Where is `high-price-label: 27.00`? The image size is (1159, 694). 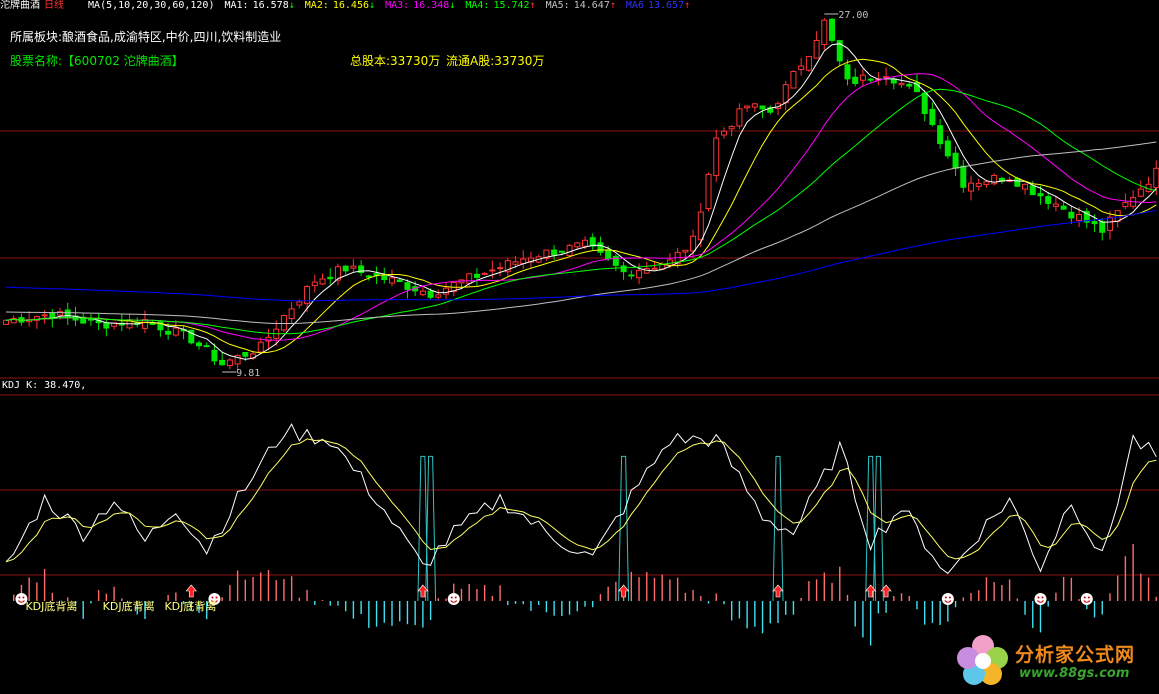 high-price-label: 27.00 is located at coordinates (853, 15).